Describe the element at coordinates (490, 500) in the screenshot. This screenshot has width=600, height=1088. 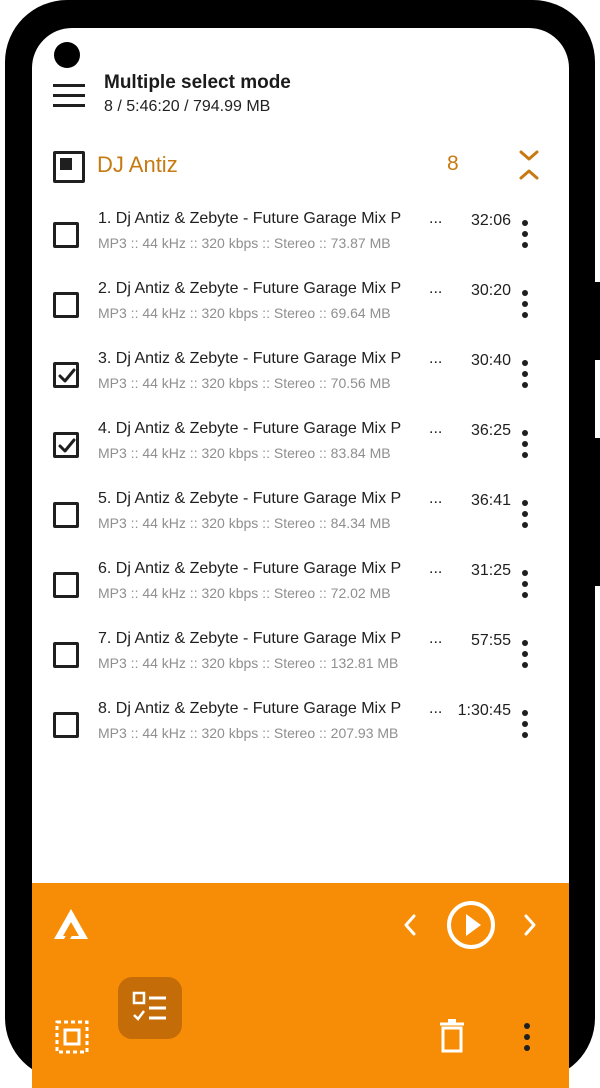
I see `track-duration: 36:41` at that location.